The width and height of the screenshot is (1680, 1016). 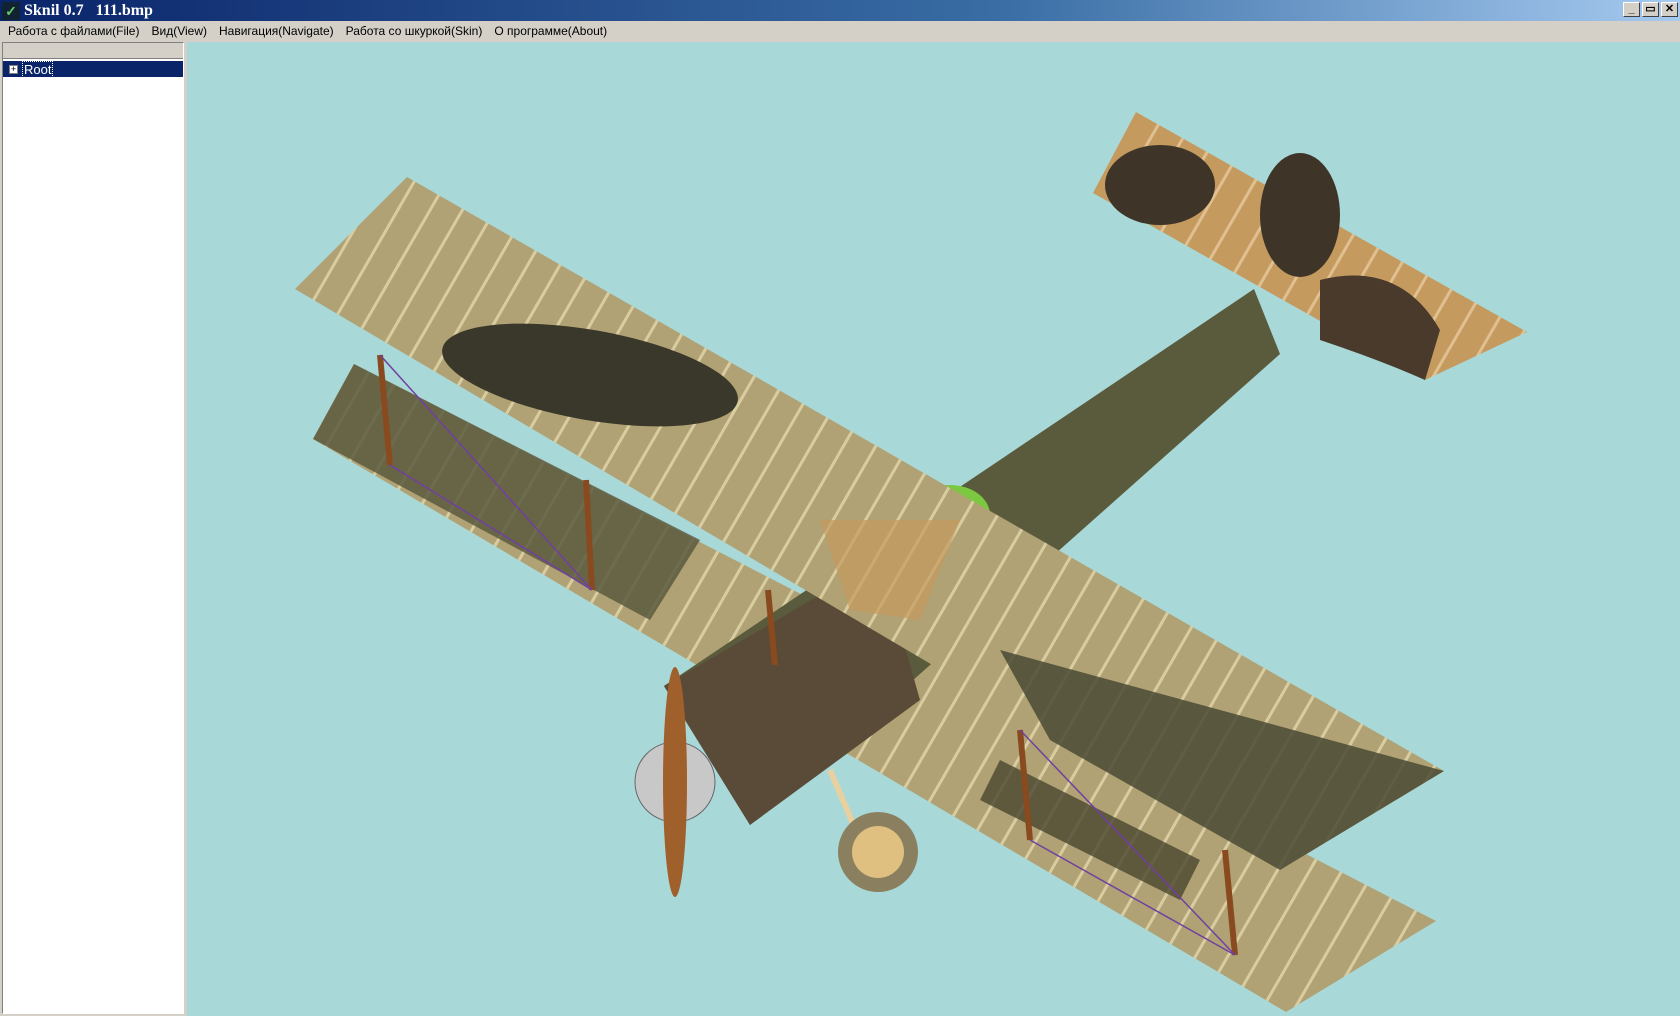 I want to click on close-button: ✕, so click(x=1669, y=9).